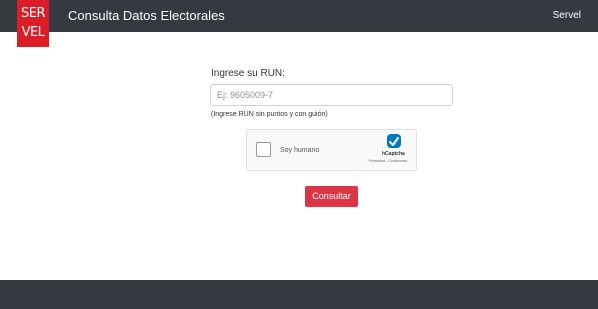  I want to click on consultar-button: Consultar, so click(331, 196).